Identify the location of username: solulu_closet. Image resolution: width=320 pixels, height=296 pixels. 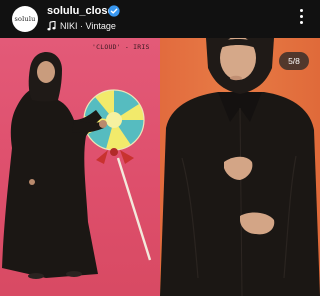
(82, 11).